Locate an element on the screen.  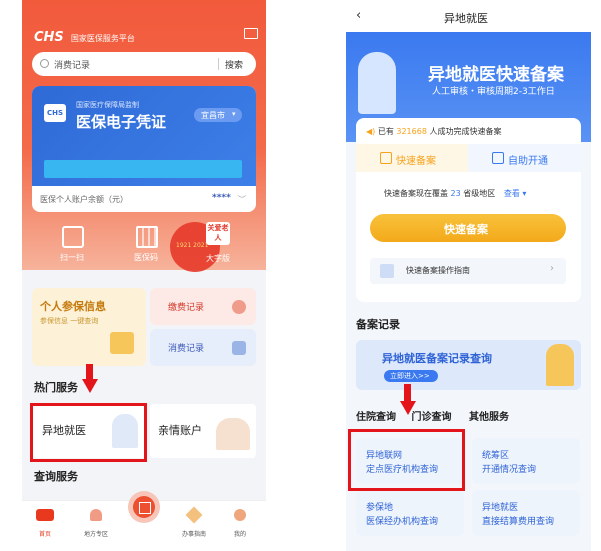
mail-icon is located at coordinates (251, 33).